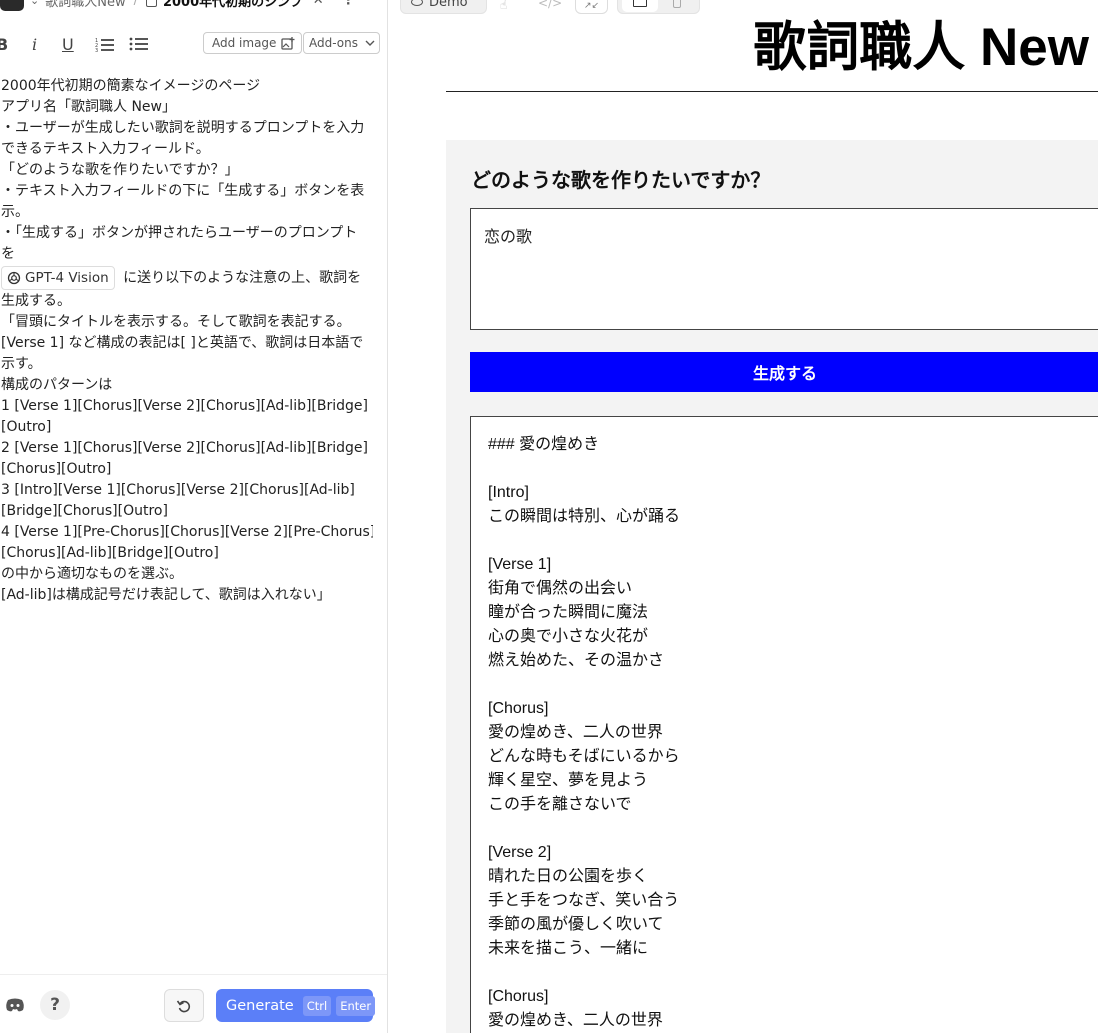  I want to click on lyric-line: ### 愛の煌めき, so click(544, 444).